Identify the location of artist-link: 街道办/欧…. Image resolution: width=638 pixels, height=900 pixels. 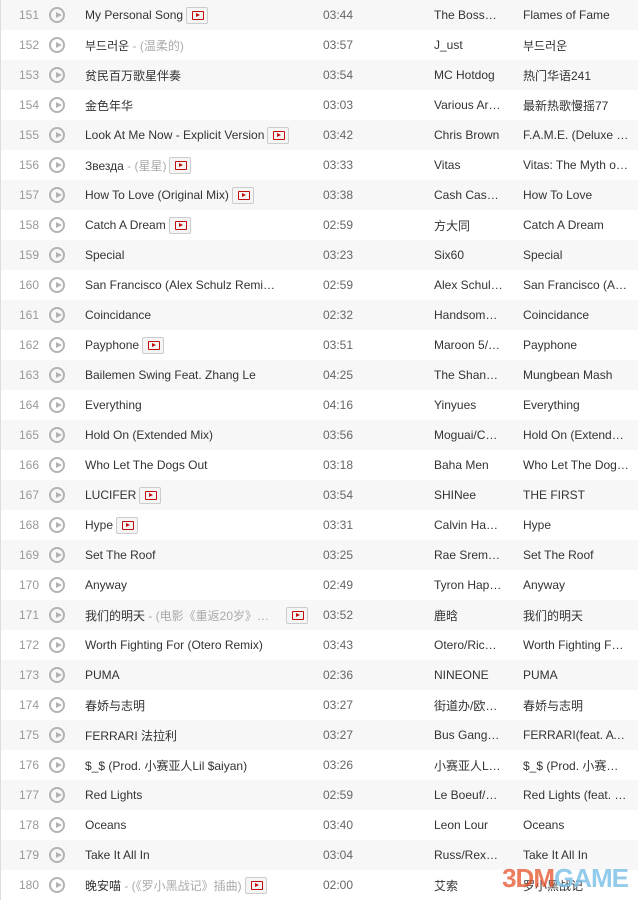
(470, 705).